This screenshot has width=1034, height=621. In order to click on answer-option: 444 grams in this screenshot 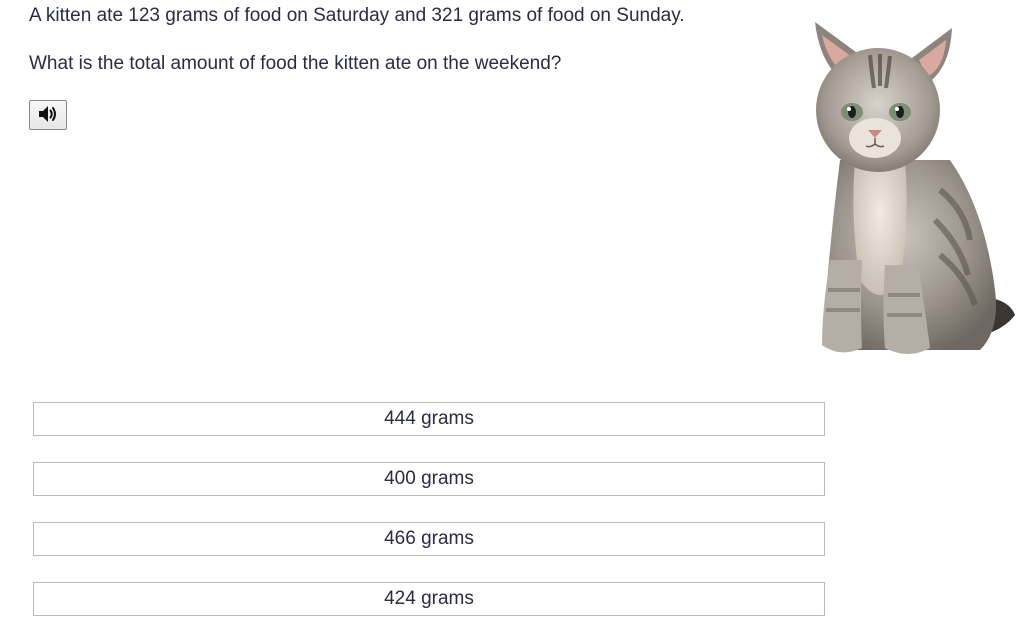, I will do `click(429, 419)`.